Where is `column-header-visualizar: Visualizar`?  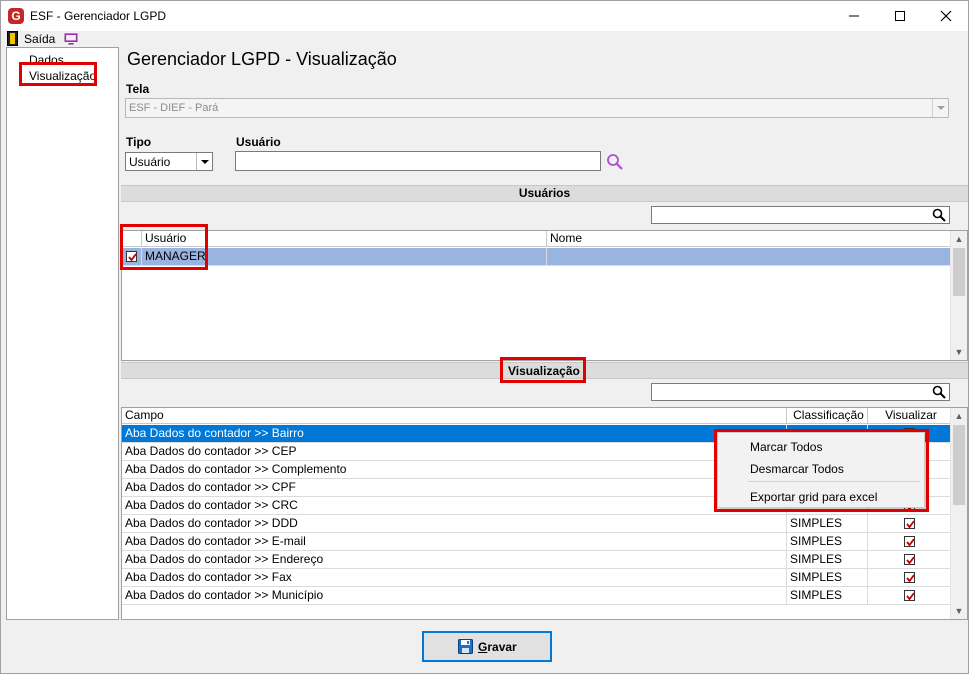 column-header-visualizar: Visualizar is located at coordinates (909, 416).